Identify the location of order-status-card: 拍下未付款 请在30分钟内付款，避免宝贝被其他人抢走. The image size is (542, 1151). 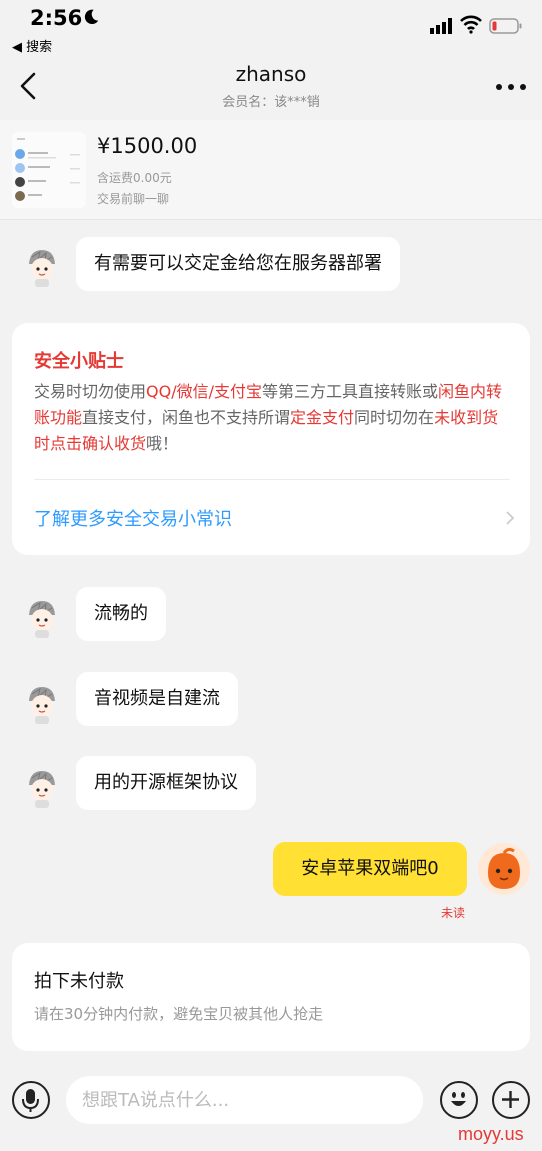
(271, 997).